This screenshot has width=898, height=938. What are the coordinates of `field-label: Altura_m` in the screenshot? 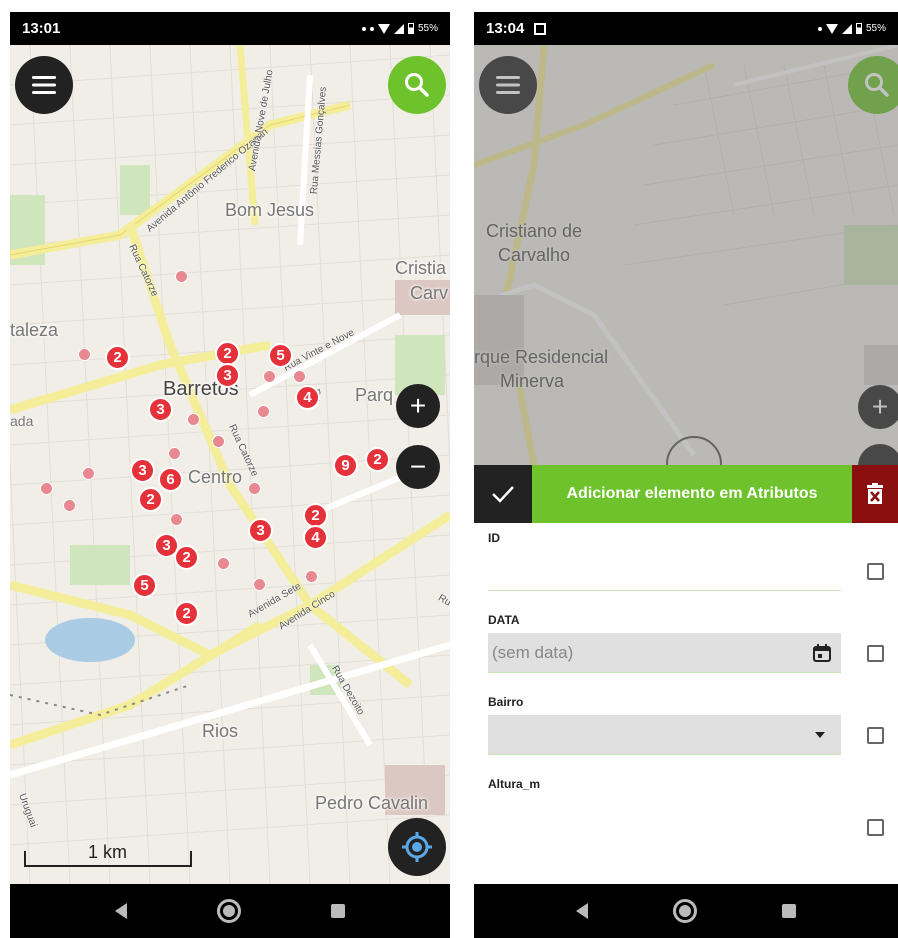 It's located at (514, 784).